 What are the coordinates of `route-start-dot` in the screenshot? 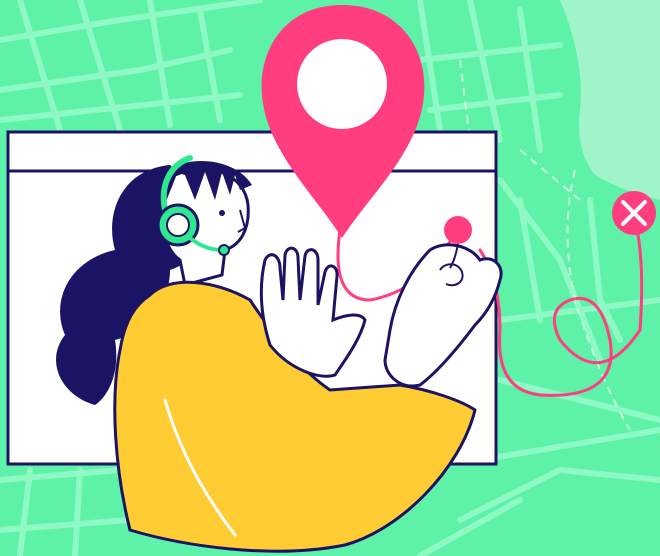 It's located at (458, 230).